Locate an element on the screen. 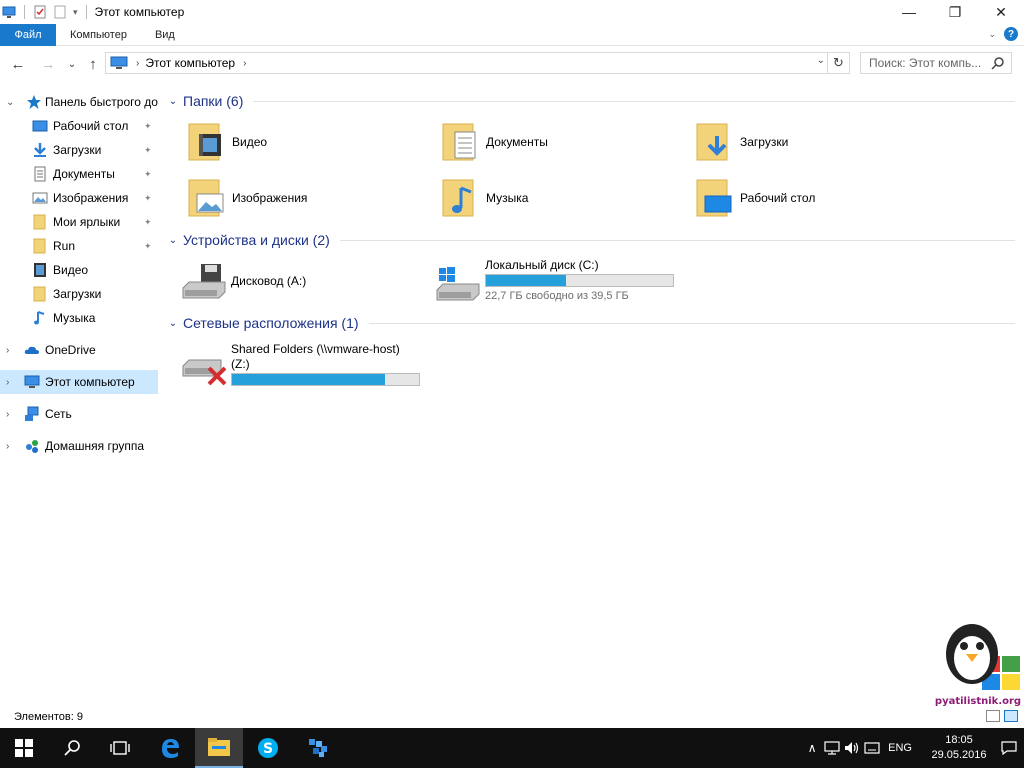 The image size is (1024, 768). pixel-app-icon is located at coordinates (318, 748).